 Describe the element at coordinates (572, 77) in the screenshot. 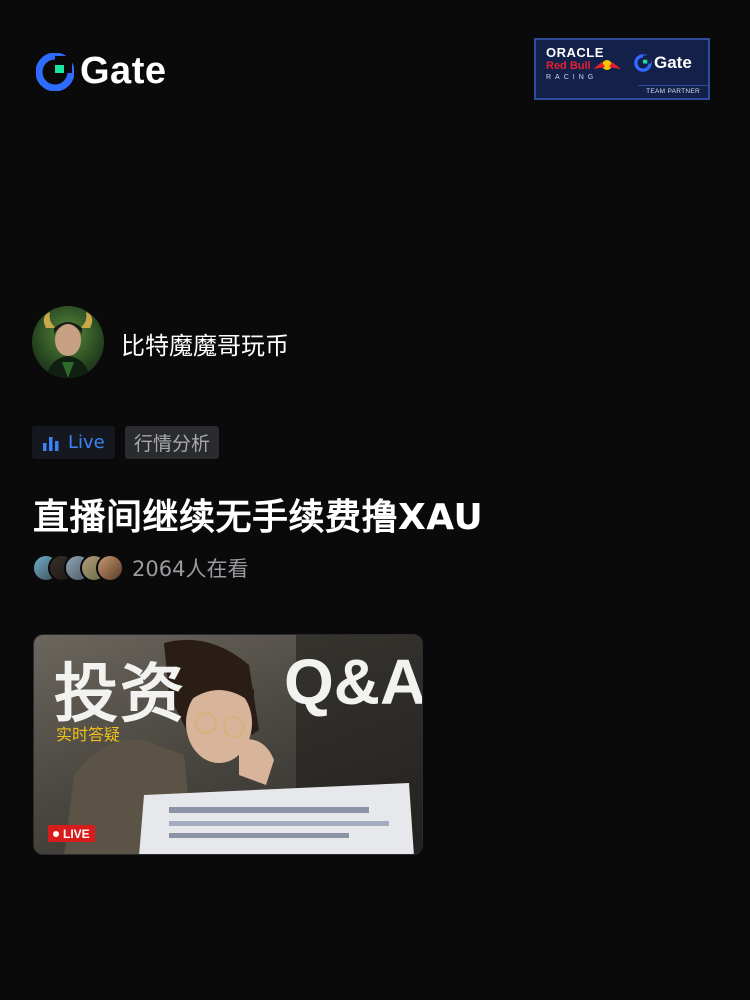

I see `racing-wordmark: RACING` at that location.